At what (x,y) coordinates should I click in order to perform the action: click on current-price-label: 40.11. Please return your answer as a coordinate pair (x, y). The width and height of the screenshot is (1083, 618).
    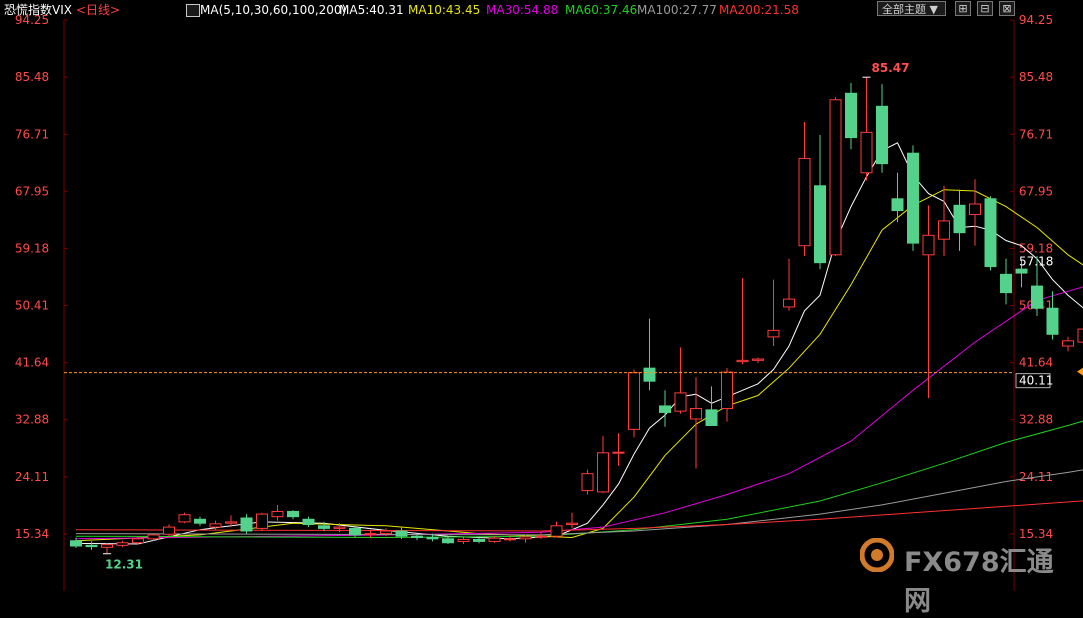
    Looking at the image, I should click on (1036, 381).